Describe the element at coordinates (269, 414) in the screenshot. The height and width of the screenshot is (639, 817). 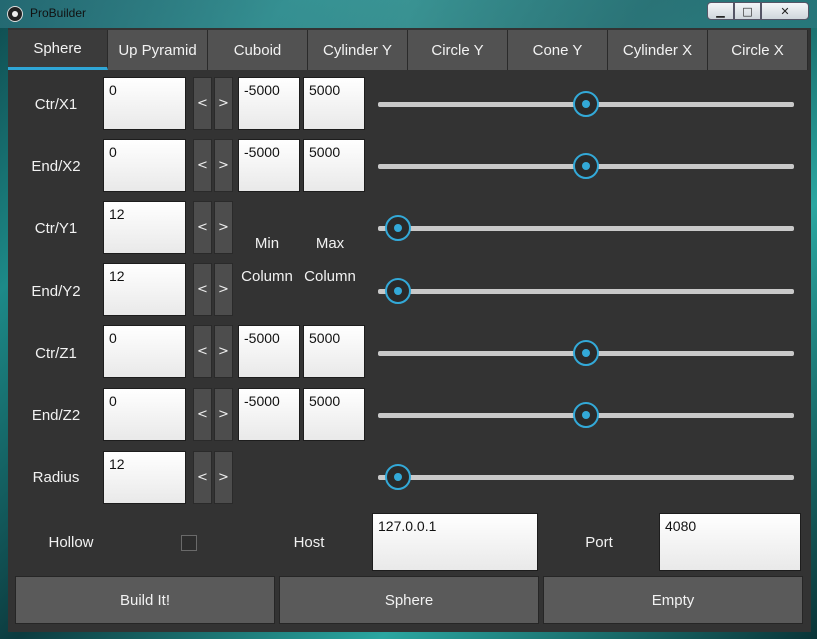
I see `end-z2-min-input: -5000` at that location.